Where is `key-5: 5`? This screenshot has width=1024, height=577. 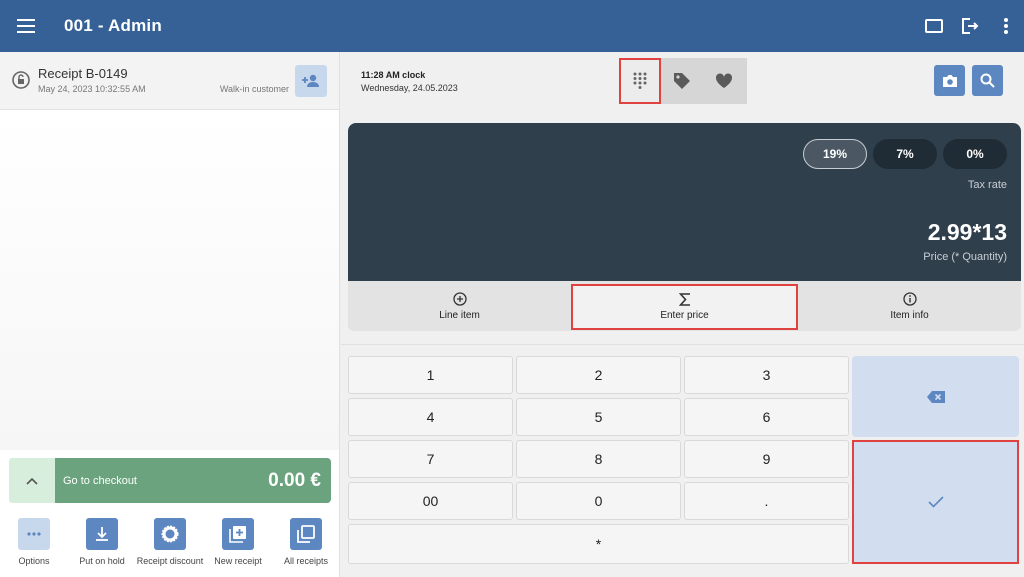 key-5: 5 is located at coordinates (598, 417).